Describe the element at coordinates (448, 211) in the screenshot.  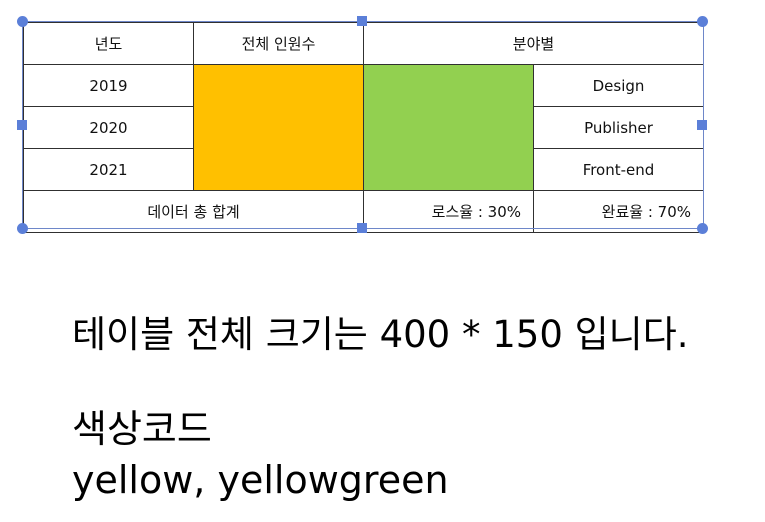
I see `loss-rate-cell: 로스율 : 30%` at that location.